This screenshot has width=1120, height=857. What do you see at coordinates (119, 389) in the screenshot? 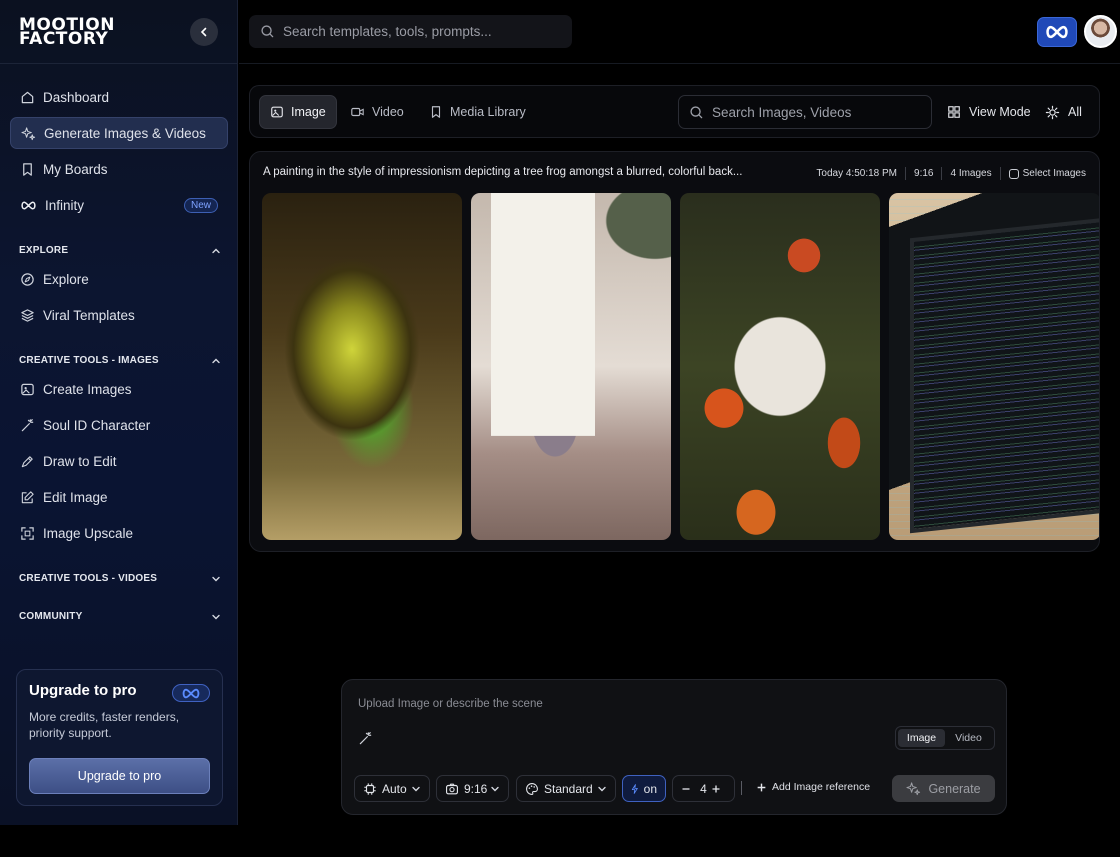
I see `nav-item-create-images: Create Images` at bounding box center [119, 389].